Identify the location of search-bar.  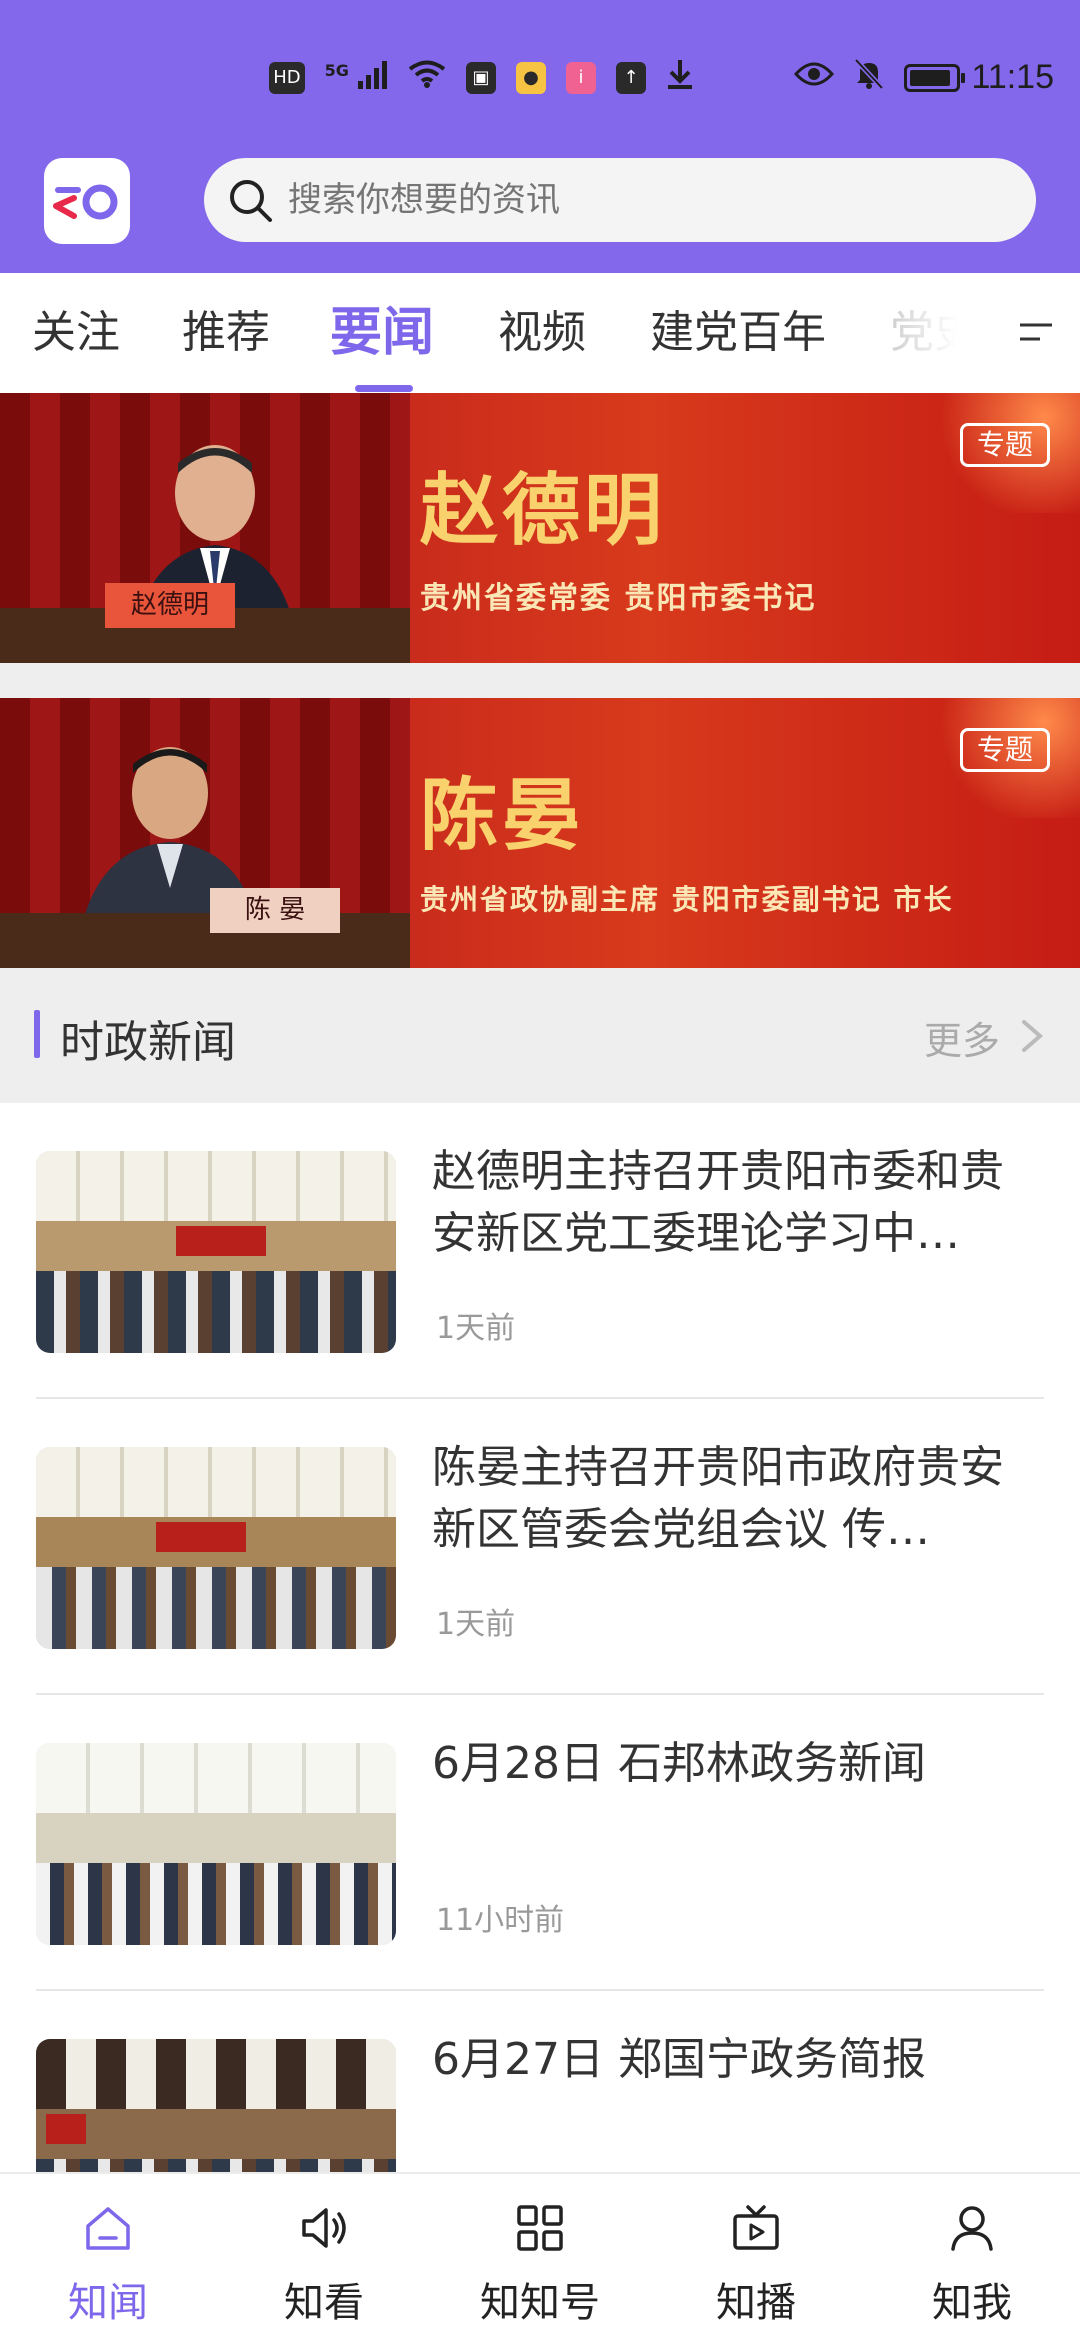
(620, 200).